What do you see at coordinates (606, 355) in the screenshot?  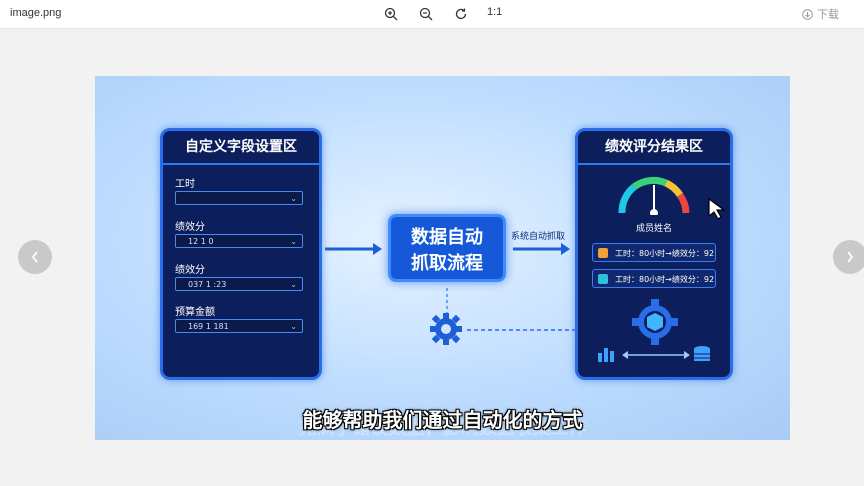 I see `bar-chart-icon` at bounding box center [606, 355].